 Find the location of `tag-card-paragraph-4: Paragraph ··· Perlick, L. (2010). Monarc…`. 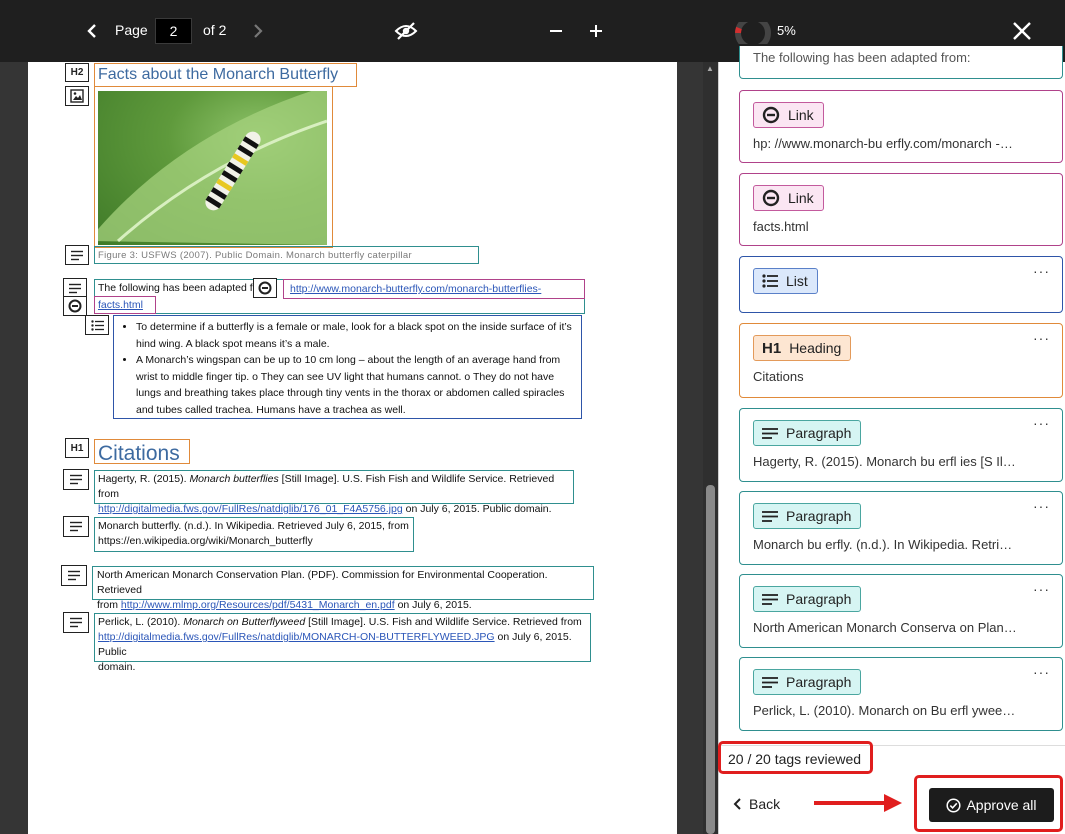

tag-card-paragraph-4: Paragraph ··· Perlick, L. (2010). Monarc… is located at coordinates (901, 694).